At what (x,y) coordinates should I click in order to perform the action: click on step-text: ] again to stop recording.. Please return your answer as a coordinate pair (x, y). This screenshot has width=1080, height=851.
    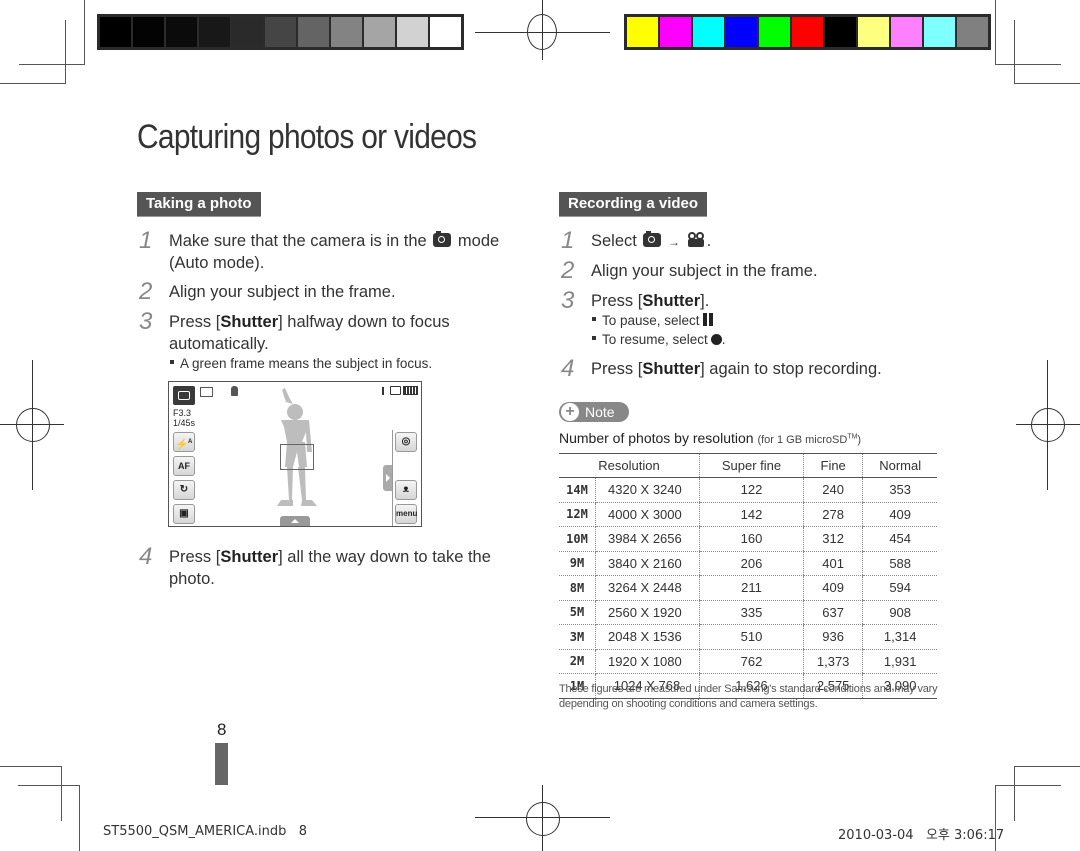
    Looking at the image, I should click on (791, 369).